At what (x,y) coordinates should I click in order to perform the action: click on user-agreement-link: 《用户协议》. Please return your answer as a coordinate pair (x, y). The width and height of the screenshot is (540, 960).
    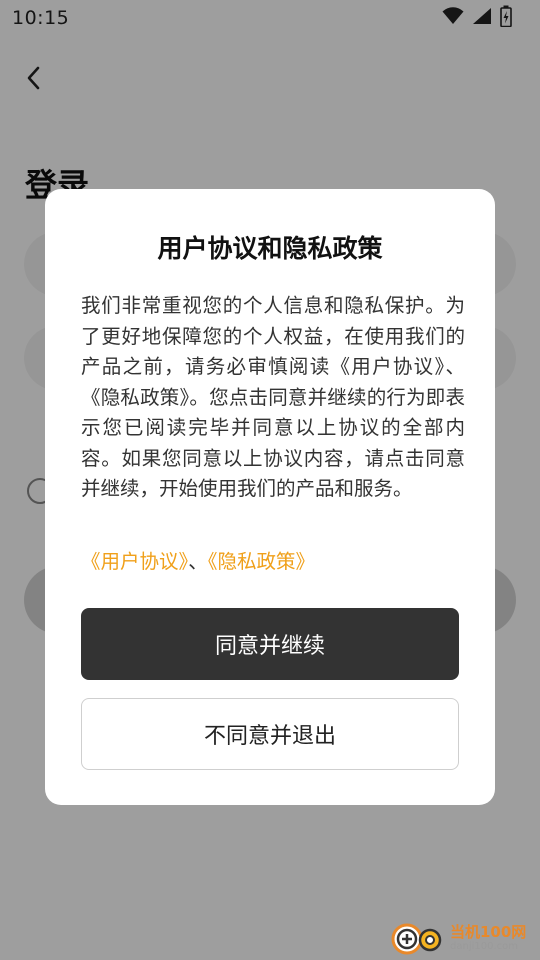
    Looking at the image, I should click on (134, 561).